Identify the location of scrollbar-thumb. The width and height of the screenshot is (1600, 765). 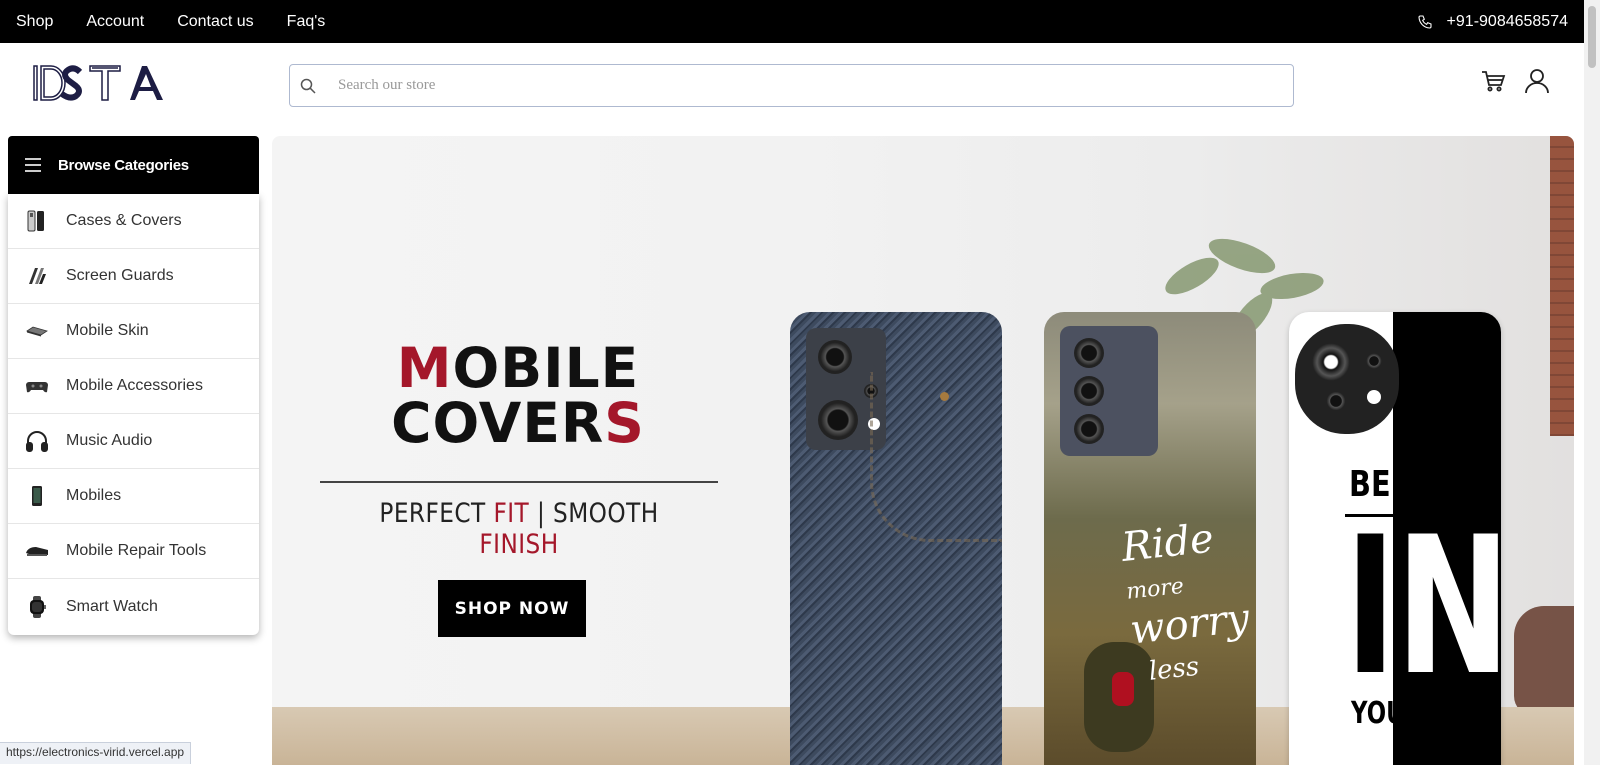
(1592, 37).